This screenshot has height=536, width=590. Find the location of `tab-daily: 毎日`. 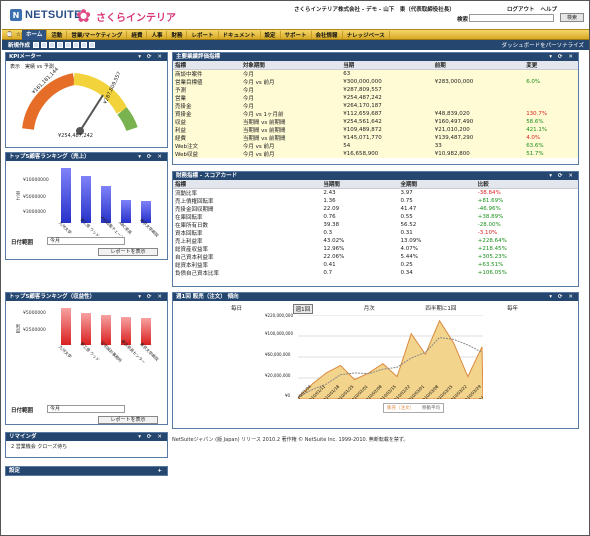

tab-daily: 毎日 is located at coordinates (236, 309).